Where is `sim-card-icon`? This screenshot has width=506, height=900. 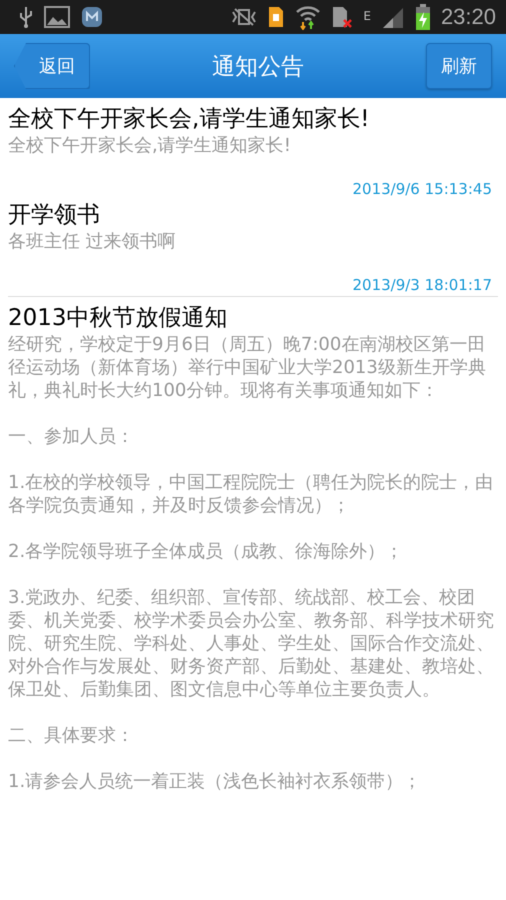 sim-card-icon is located at coordinates (276, 17).